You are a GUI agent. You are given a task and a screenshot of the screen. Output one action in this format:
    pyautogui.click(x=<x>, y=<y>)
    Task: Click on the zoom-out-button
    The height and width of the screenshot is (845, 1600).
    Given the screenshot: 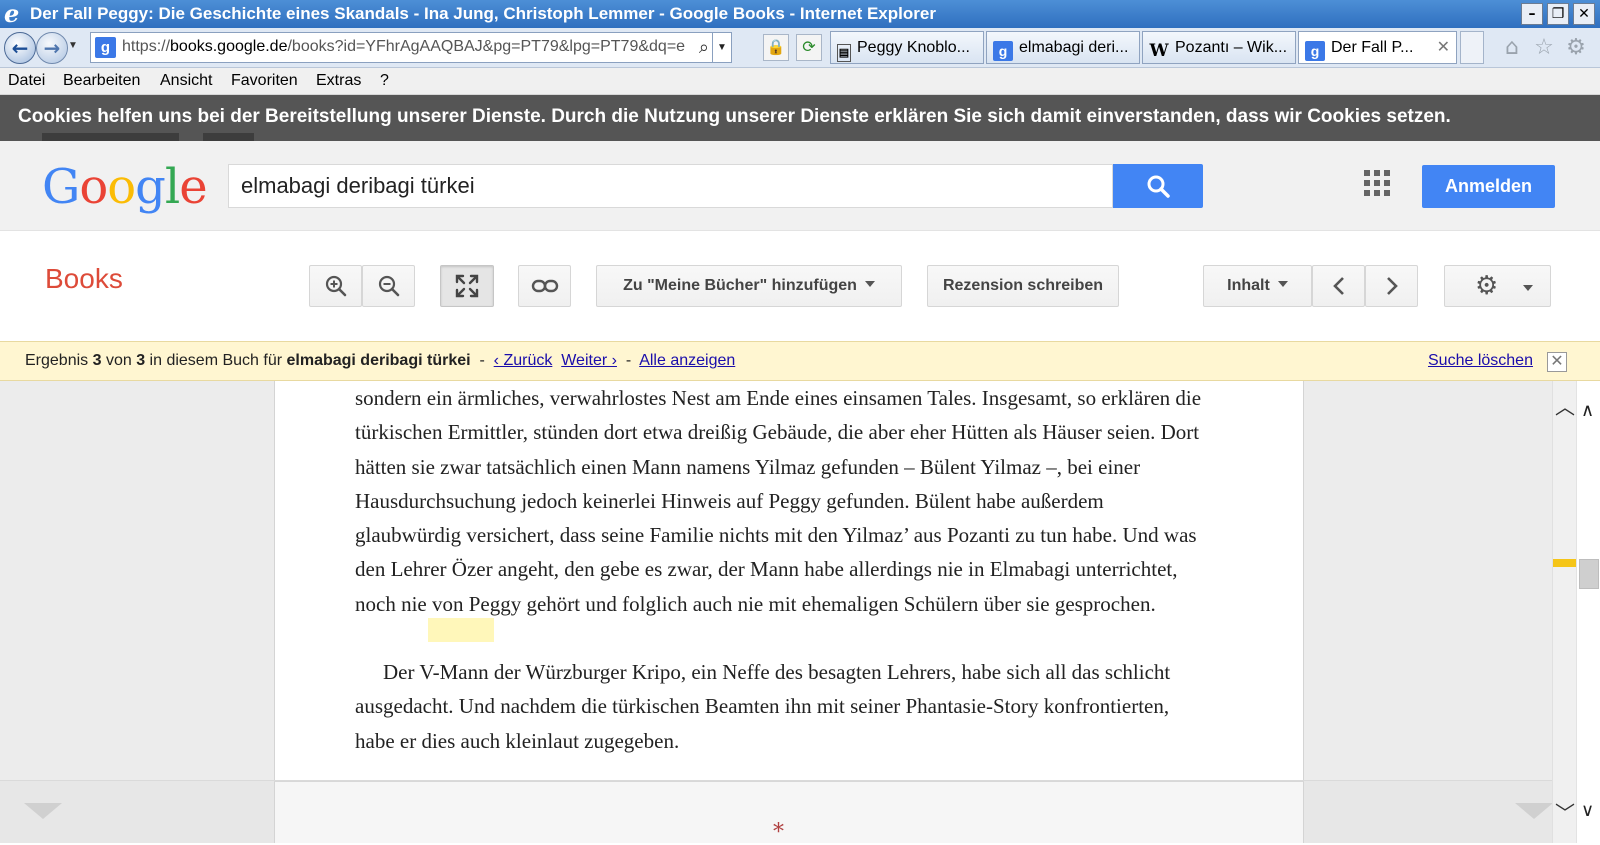 What is the action you would take?
    pyautogui.click(x=388, y=286)
    